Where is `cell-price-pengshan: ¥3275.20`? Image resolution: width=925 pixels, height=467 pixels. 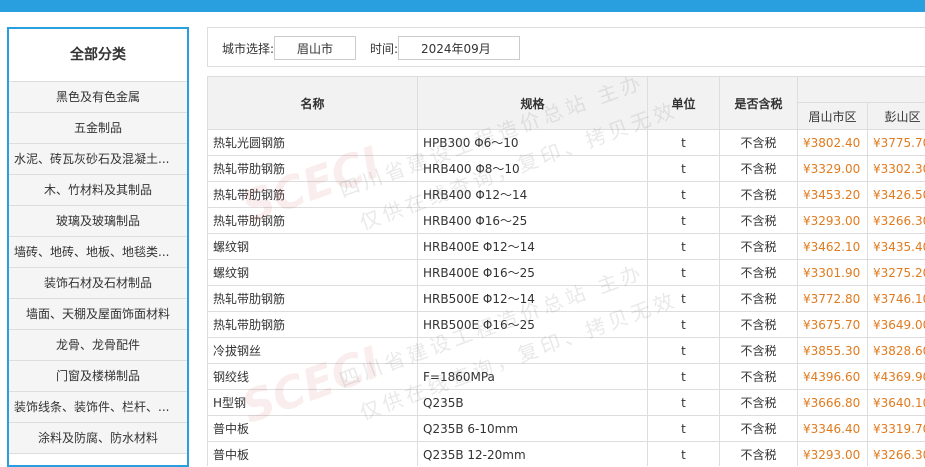
cell-price-pengshan: ¥3275.20 is located at coordinates (896, 273).